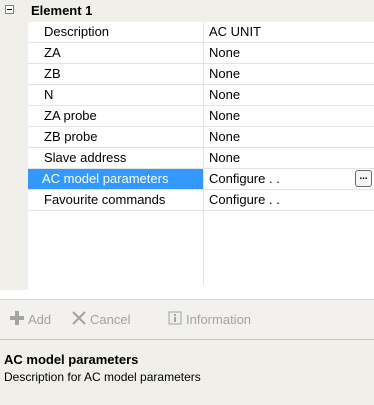  I want to click on property-name: ZB probe, so click(71, 136).